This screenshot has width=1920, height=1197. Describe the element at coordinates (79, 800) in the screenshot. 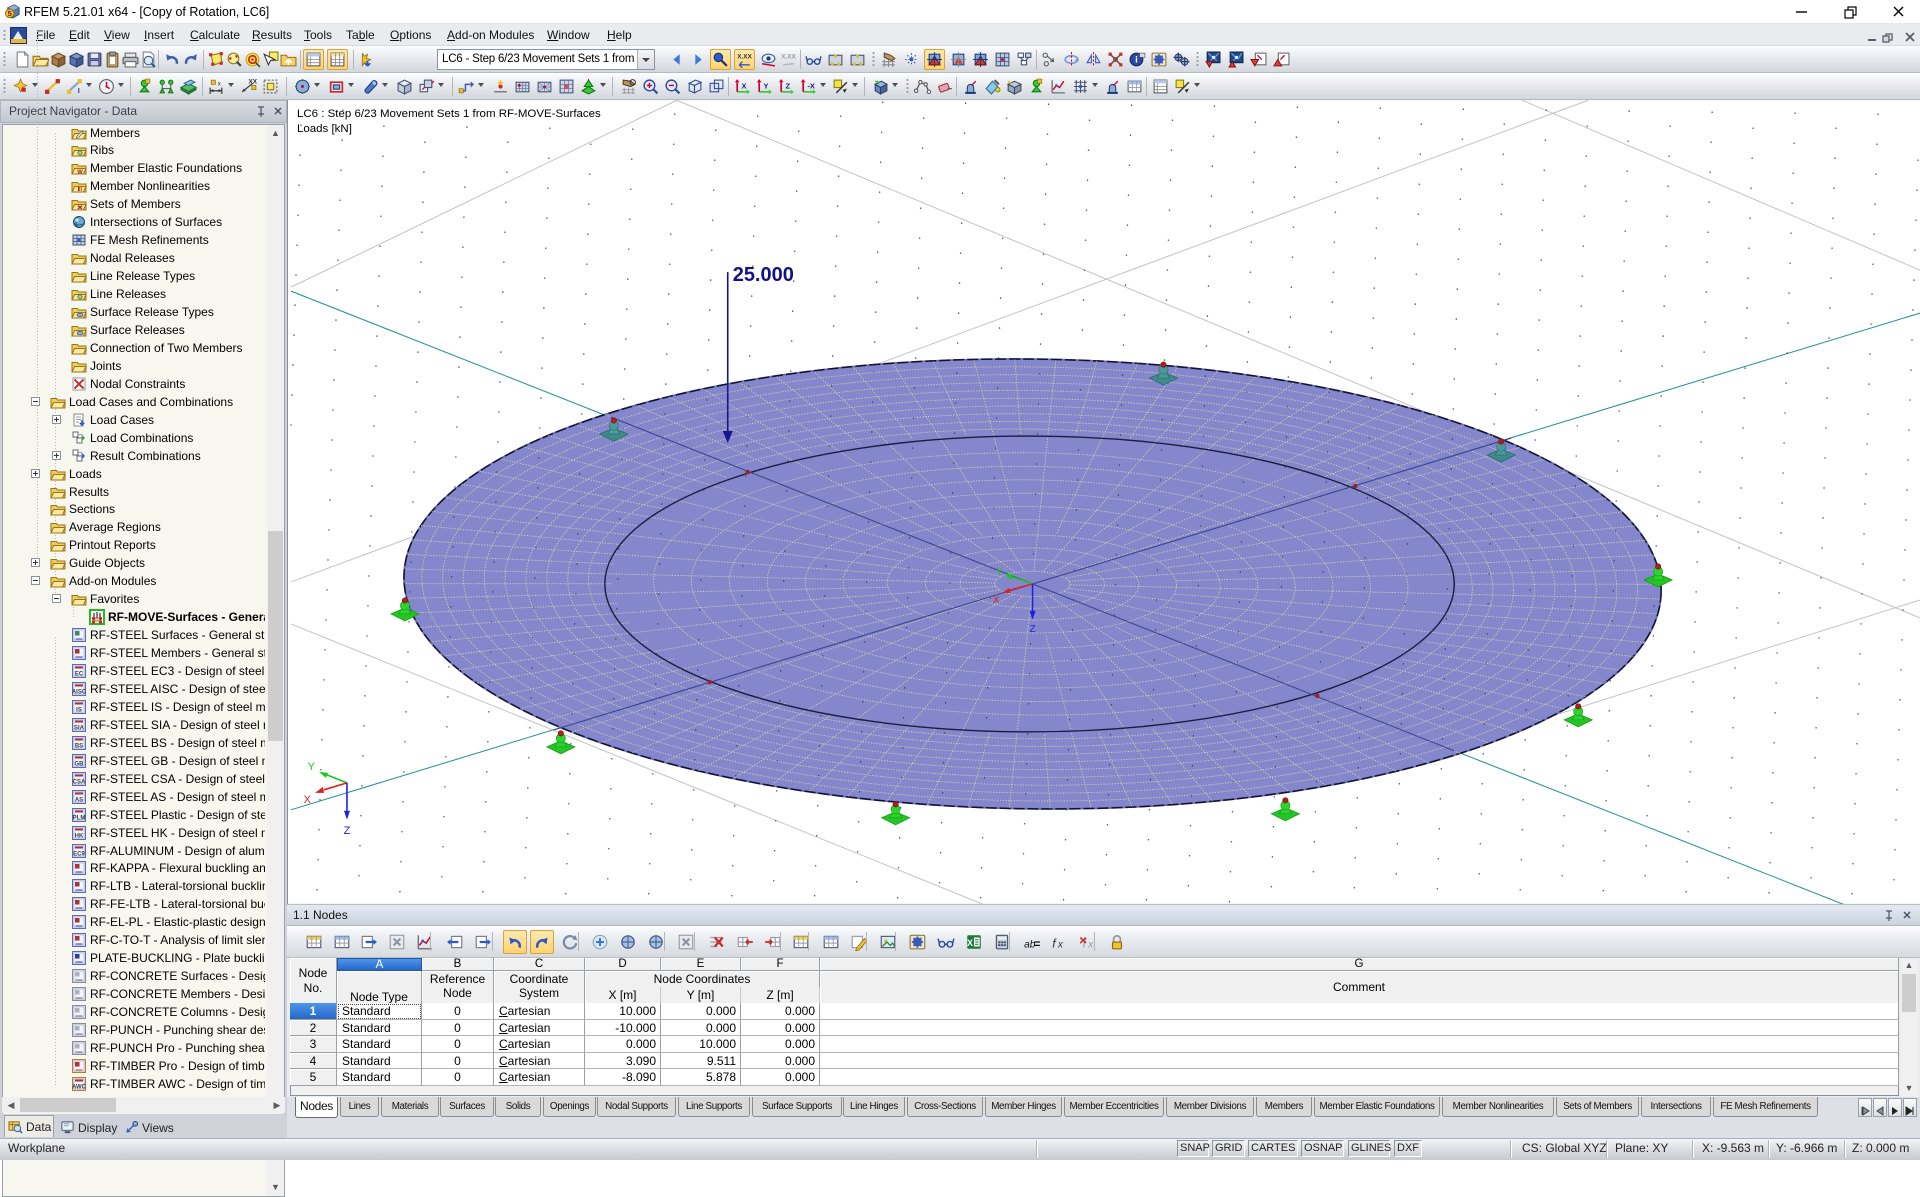

I see `svg-text: AS` at that location.